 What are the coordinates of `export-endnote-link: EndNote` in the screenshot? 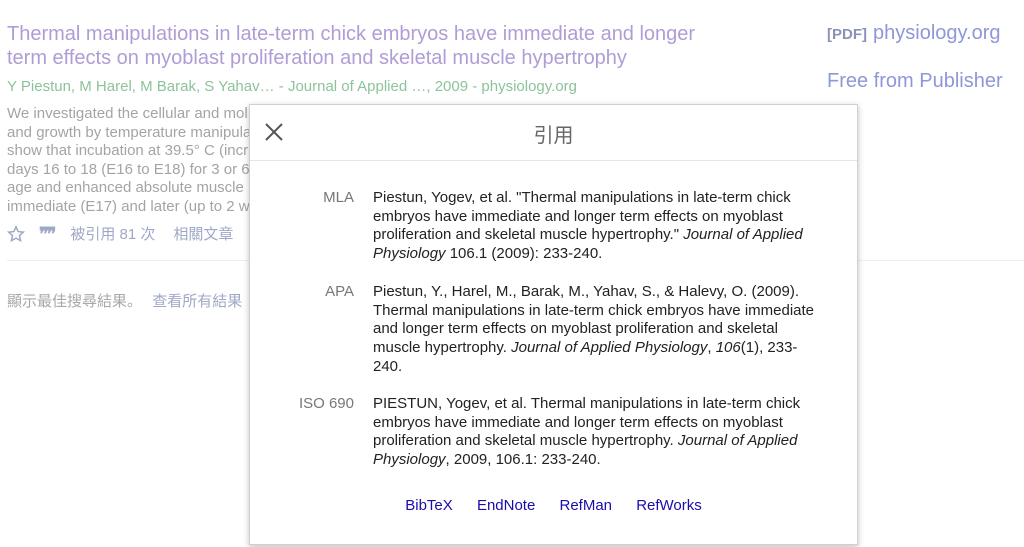 It's located at (506, 505).